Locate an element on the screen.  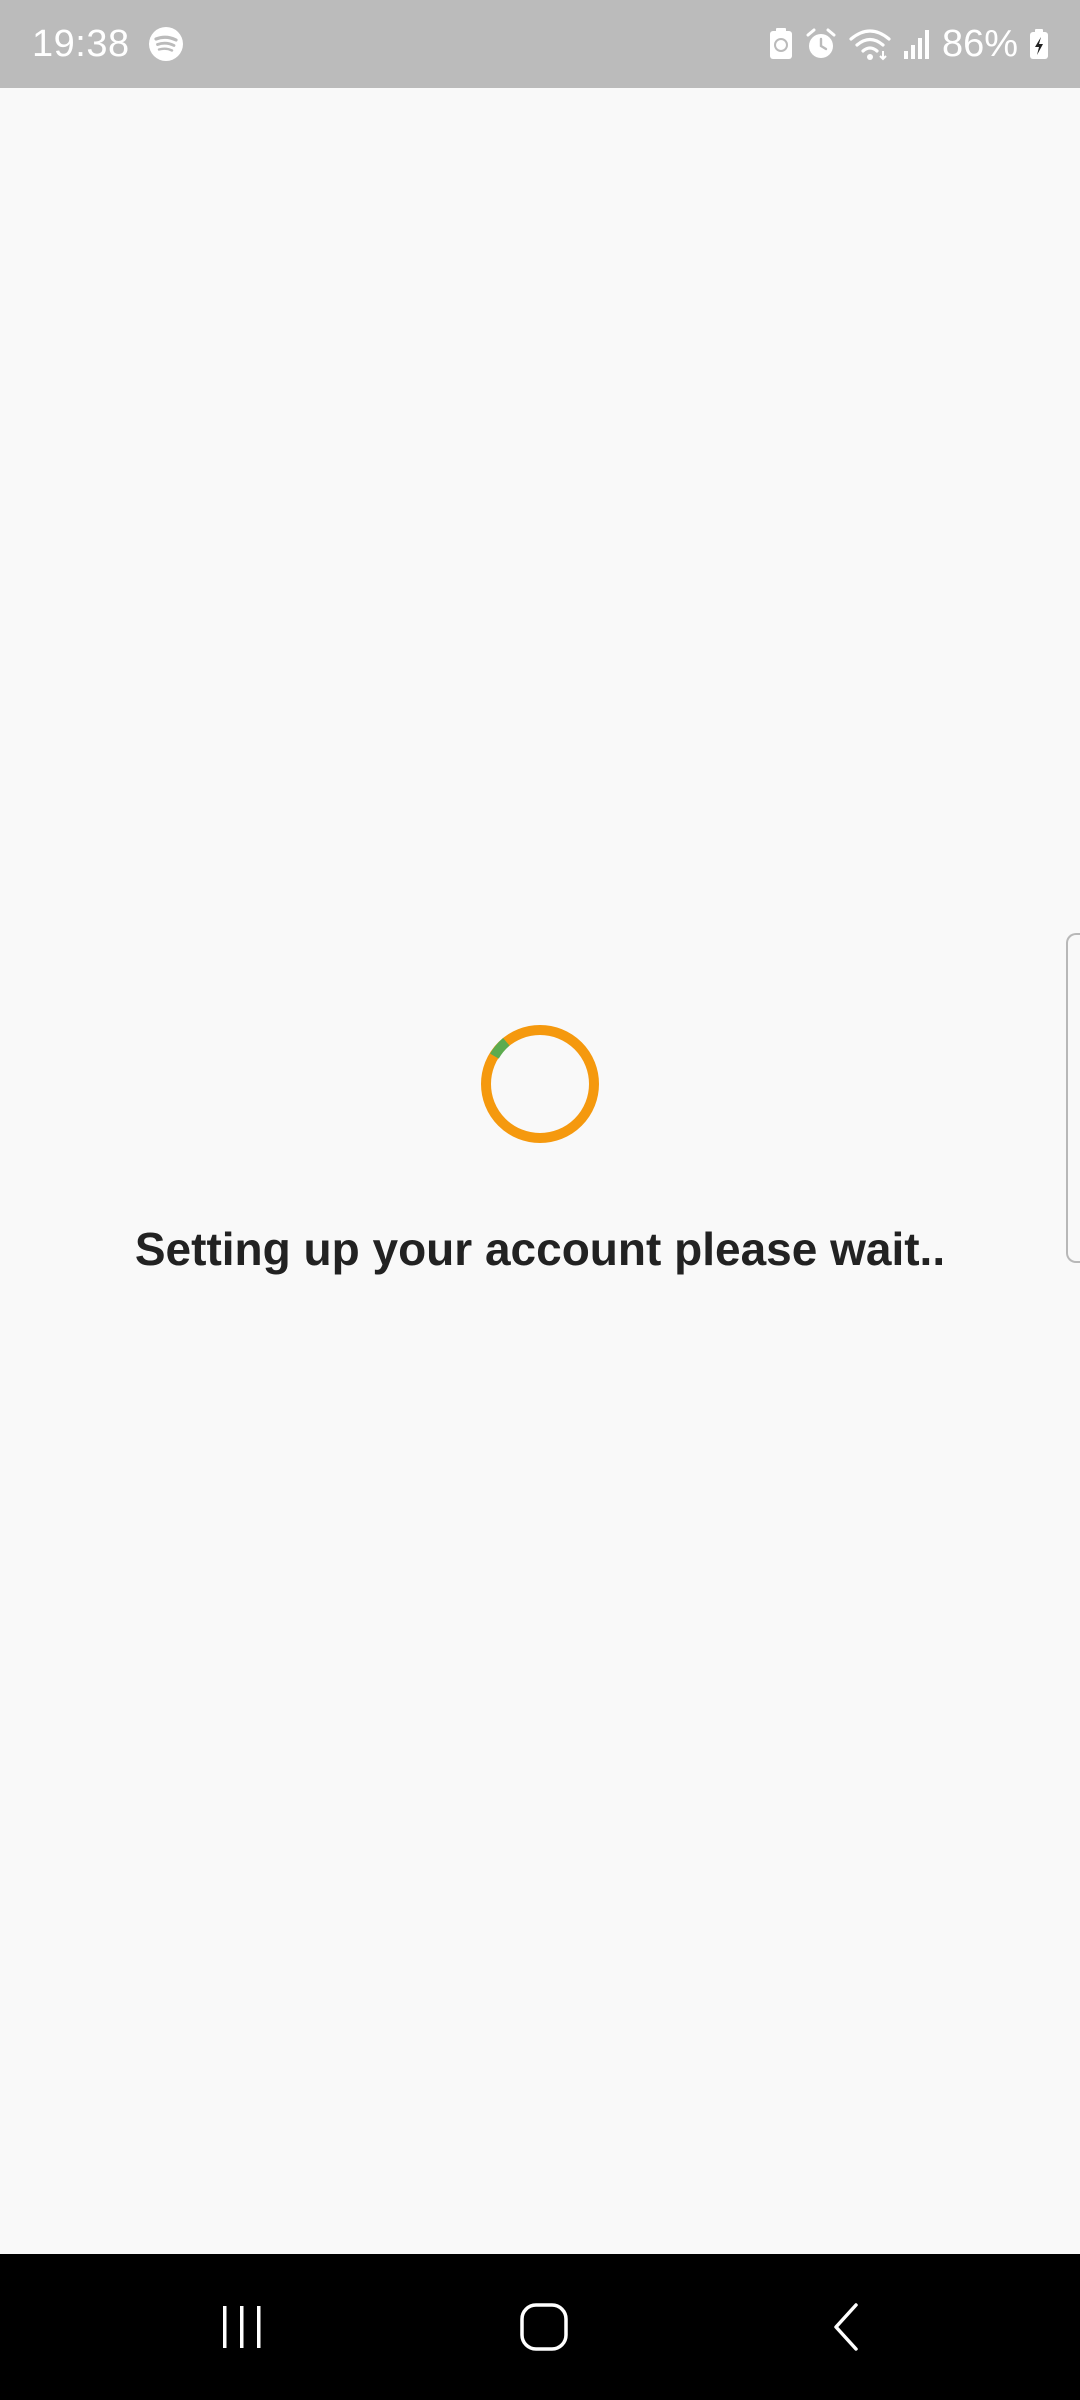
loading-message: Setting up your account please wait.. is located at coordinates (540, 1249).